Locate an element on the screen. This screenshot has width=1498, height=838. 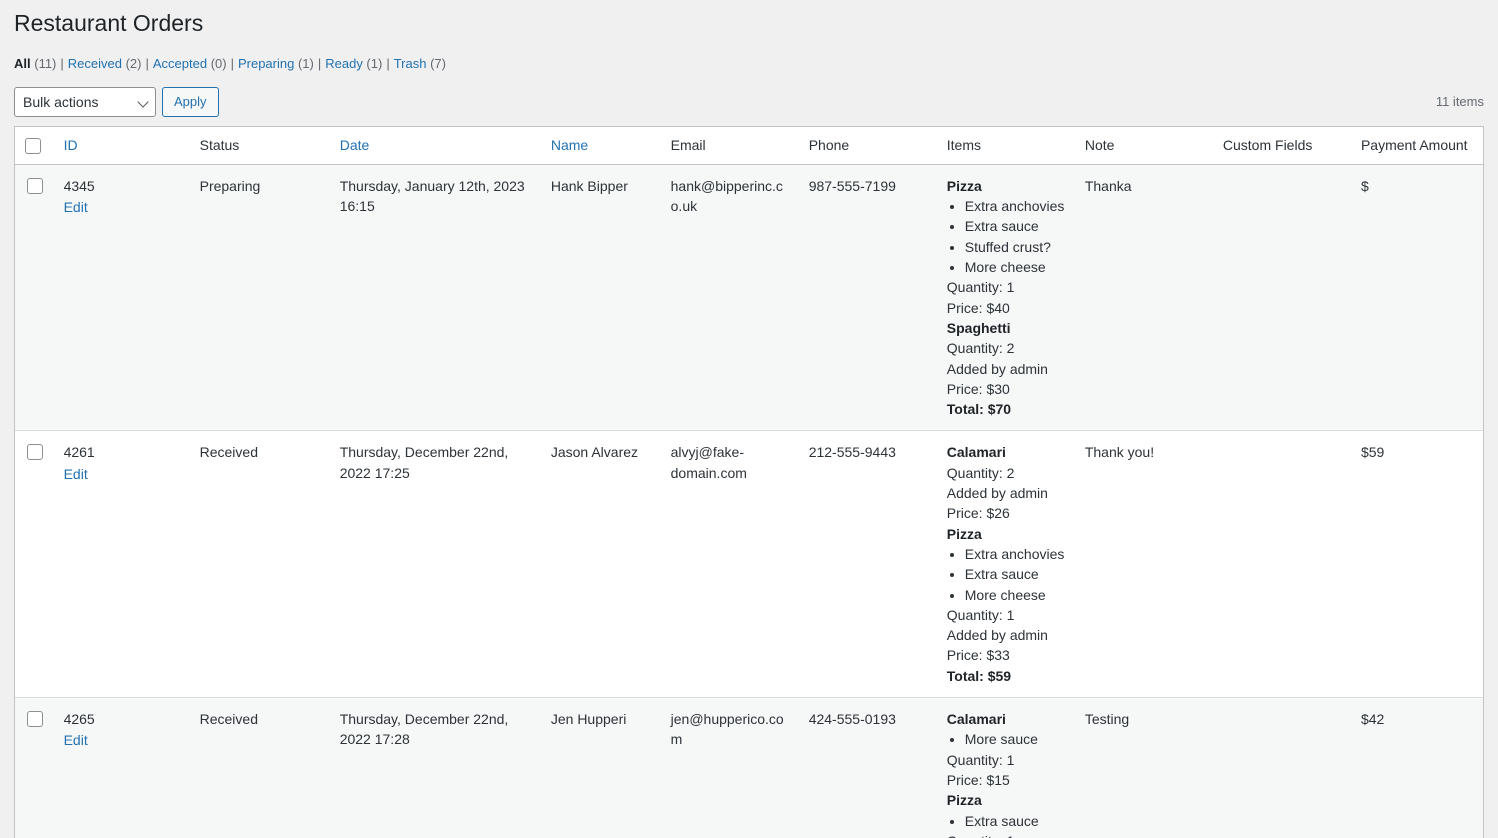
cell-note: Thank you! is located at coordinates (1143, 563).